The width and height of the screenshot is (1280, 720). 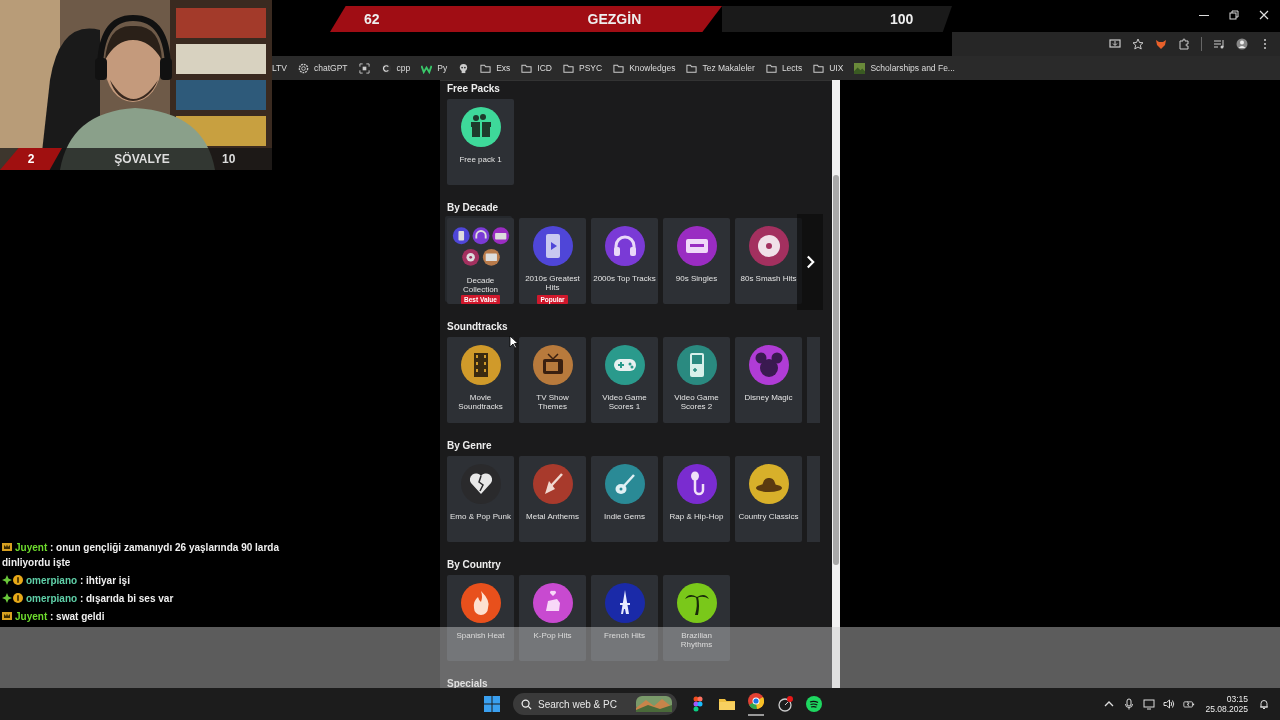 What do you see at coordinates (1264, 704) in the screenshot?
I see `notification-bell-icon` at bounding box center [1264, 704].